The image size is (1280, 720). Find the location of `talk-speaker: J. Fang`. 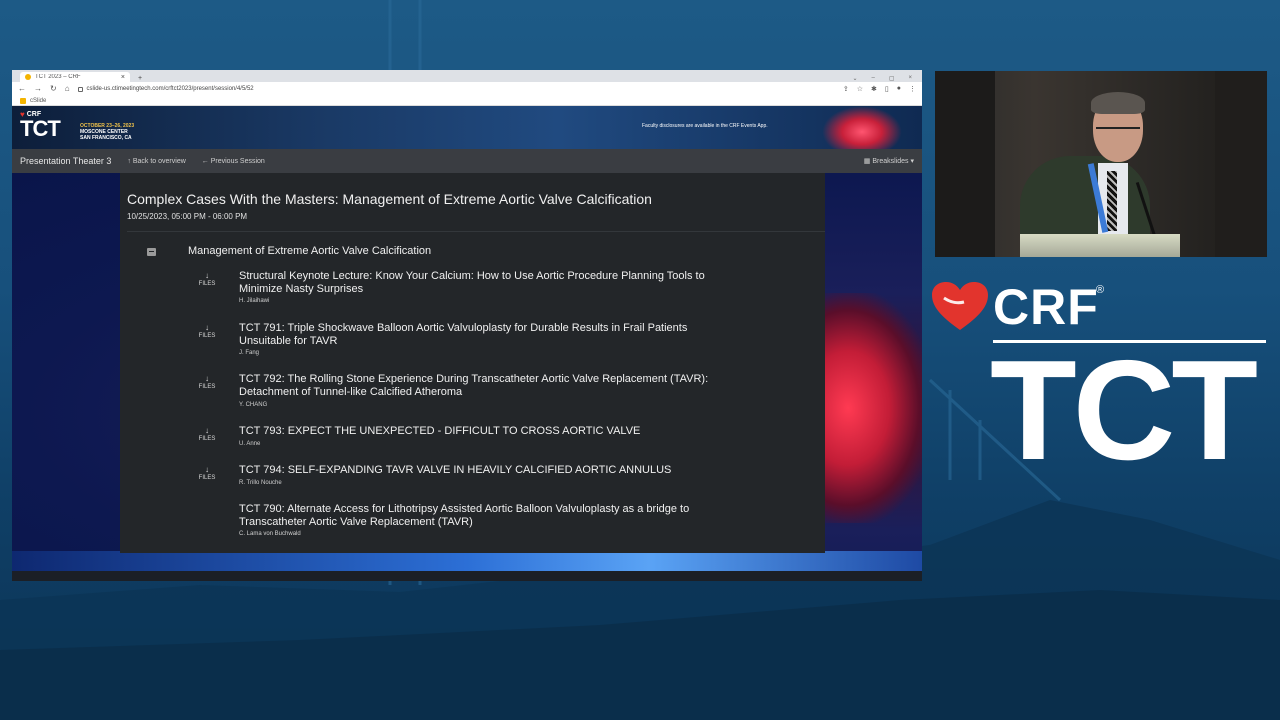

talk-speaker: J. Fang is located at coordinates (249, 353).